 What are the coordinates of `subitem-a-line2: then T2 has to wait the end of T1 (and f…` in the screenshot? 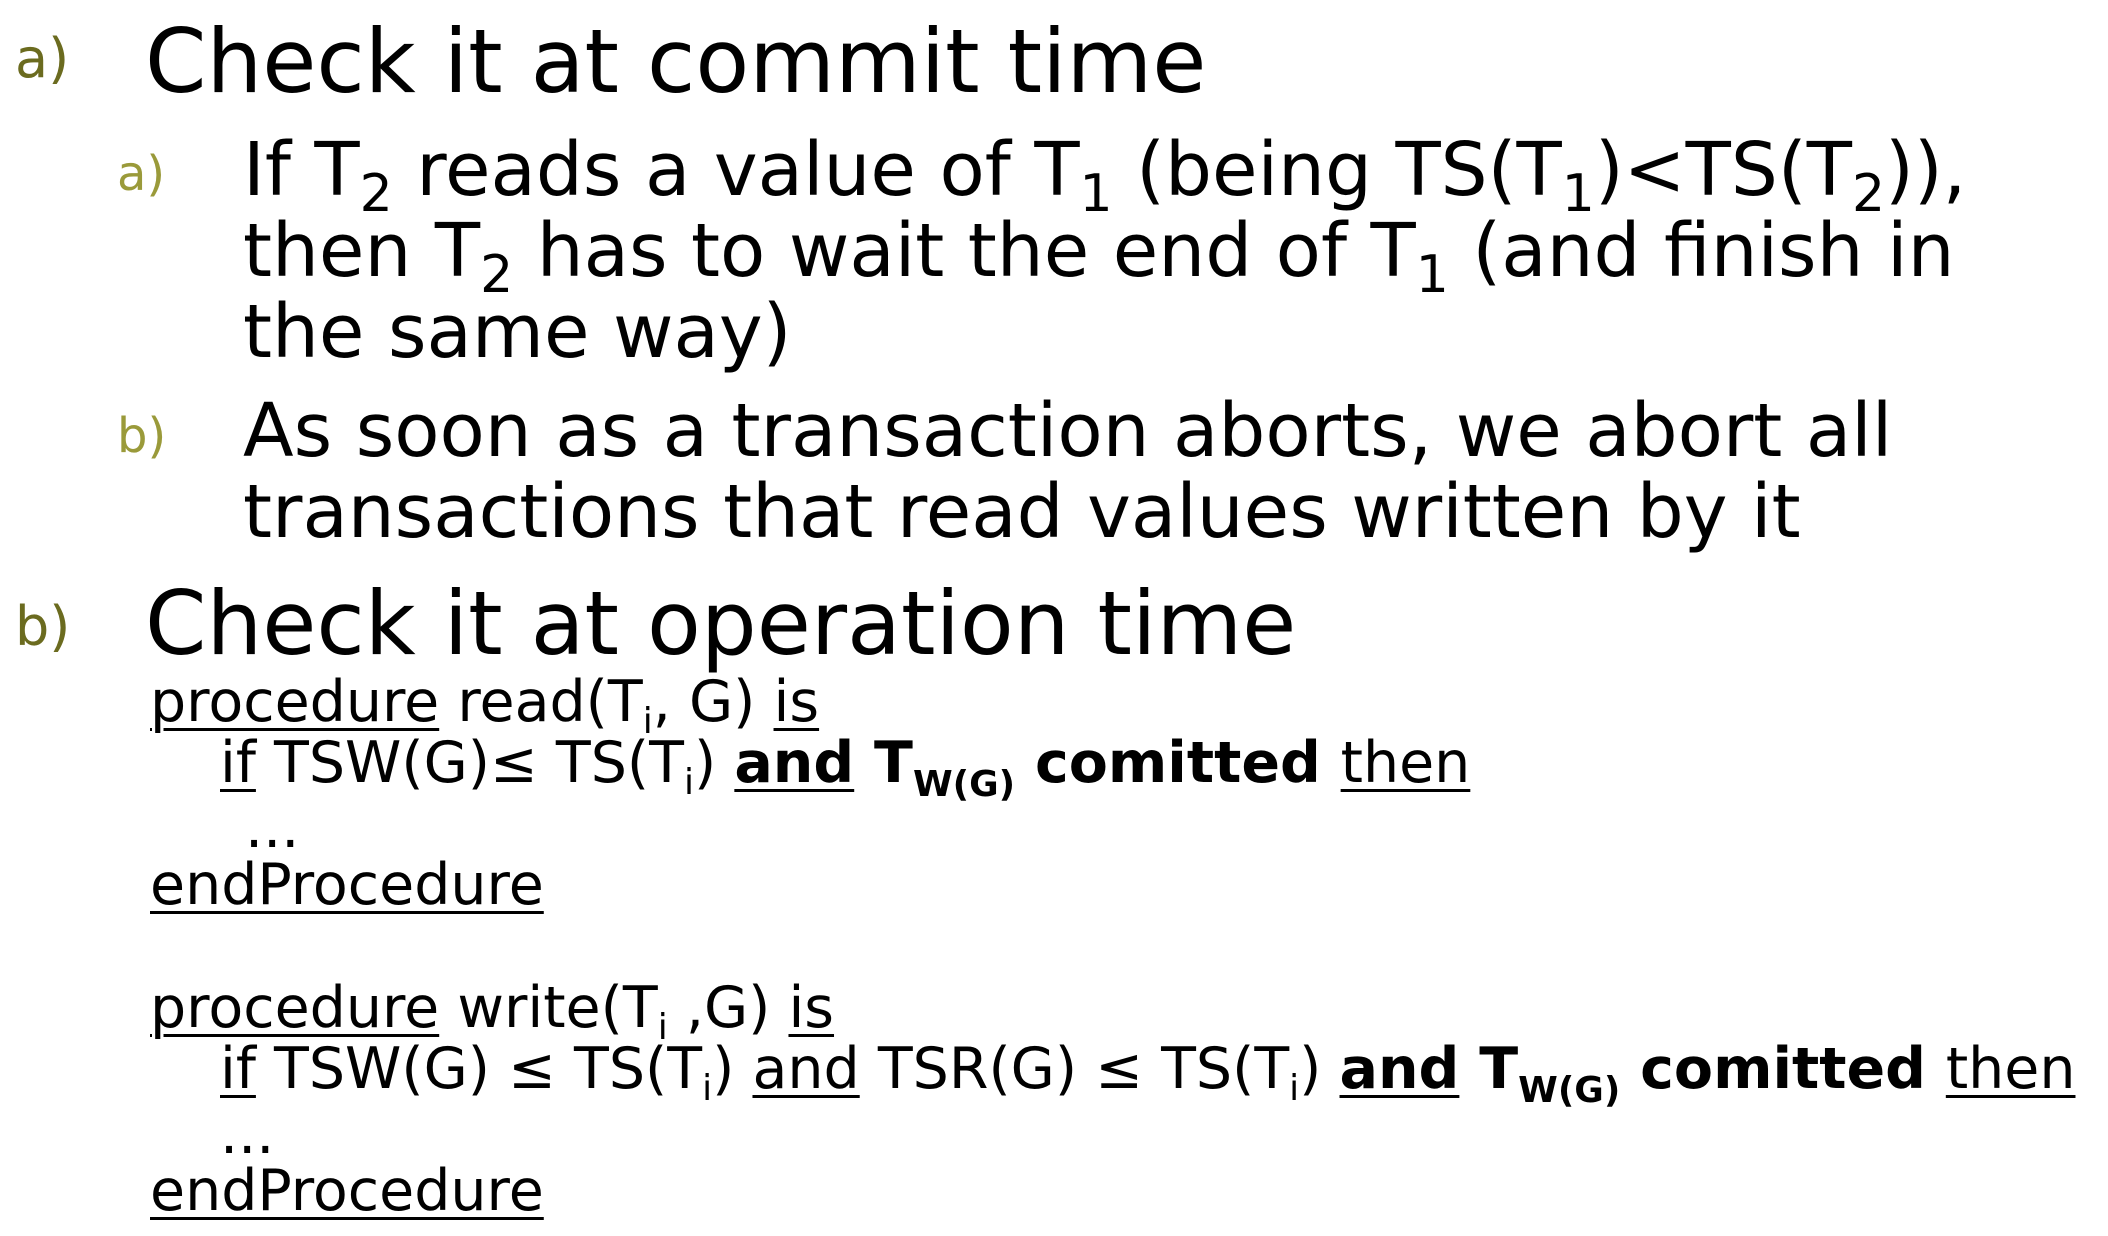 It's located at (1099, 256).